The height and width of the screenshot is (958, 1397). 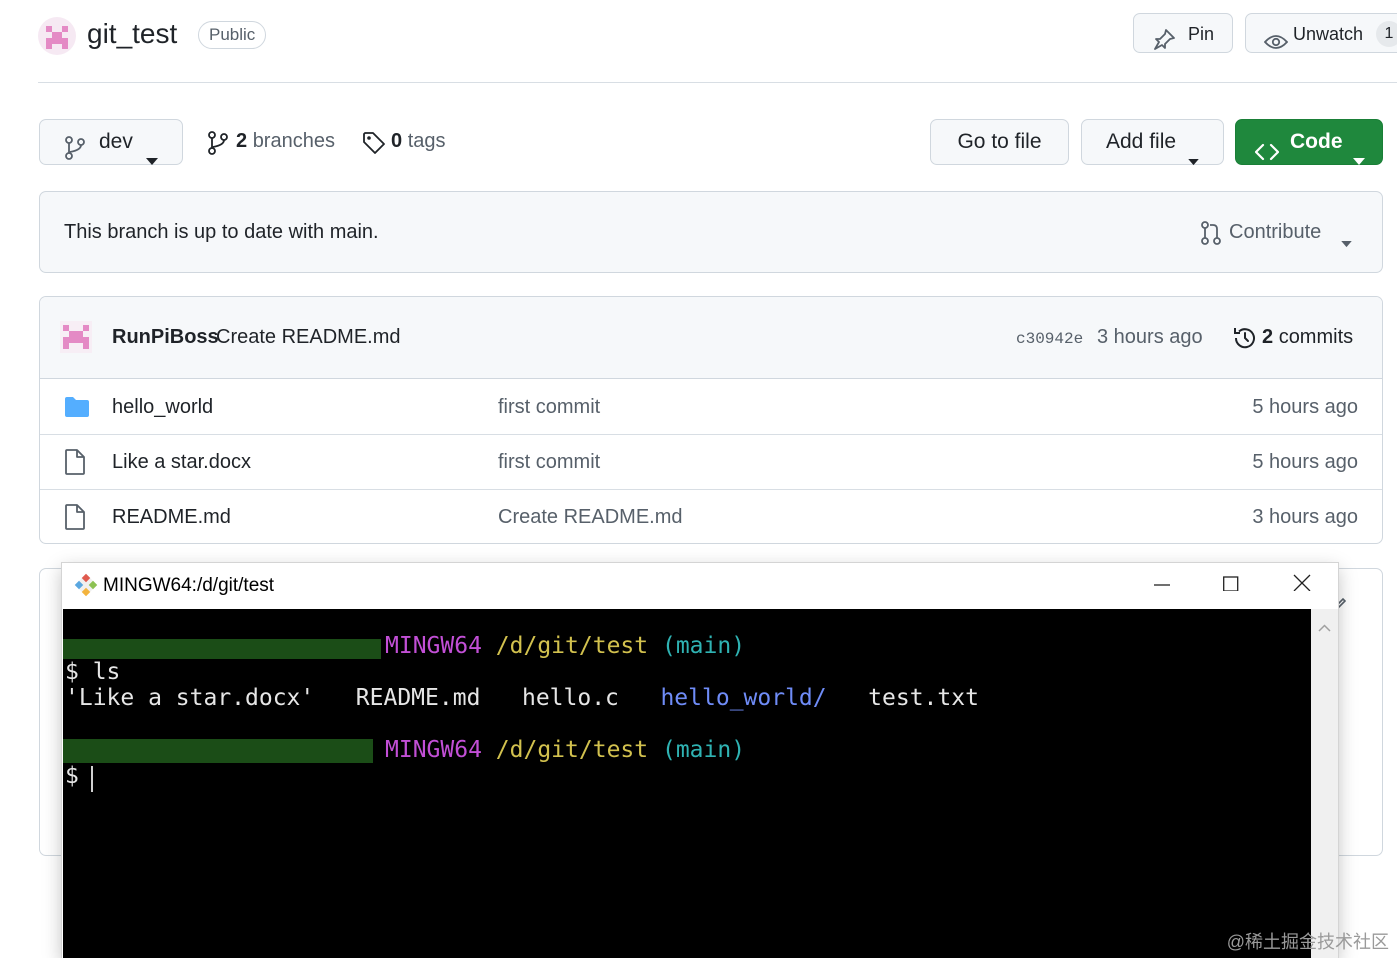 What do you see at coordinates (1324, 783) in the screenshot?
I see `terminal-scrollbar` at bounding box center [1324, 783].